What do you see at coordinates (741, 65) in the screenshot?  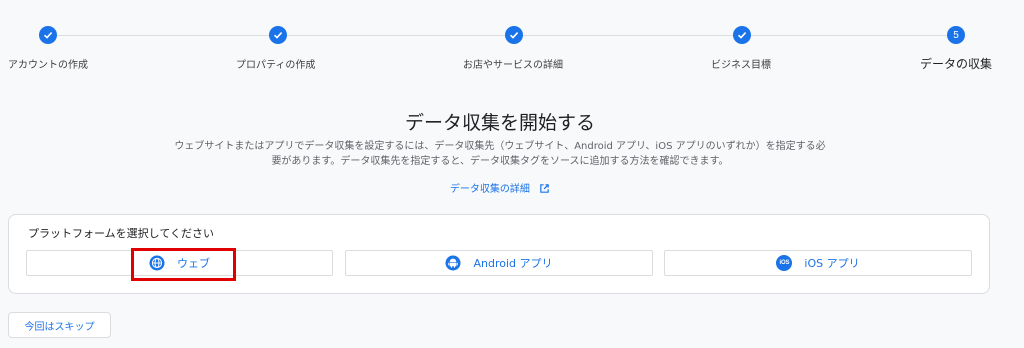 I see `step-label-business-goals: ビジネス目標` at bounding box center [741, 65].